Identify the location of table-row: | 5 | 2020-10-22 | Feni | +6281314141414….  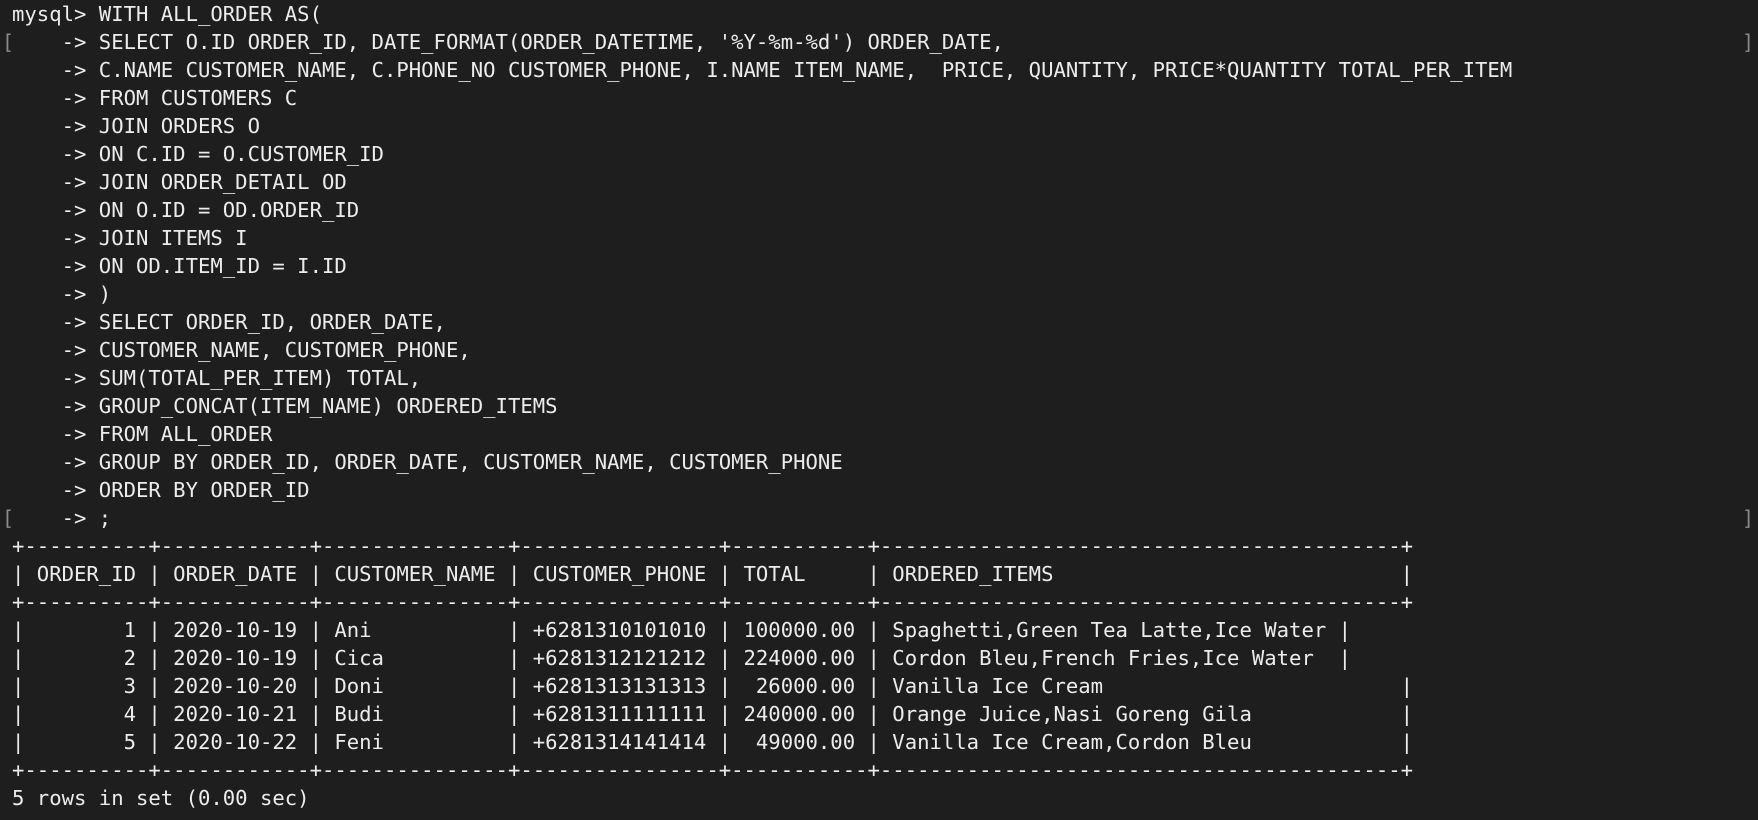
(713, 742).